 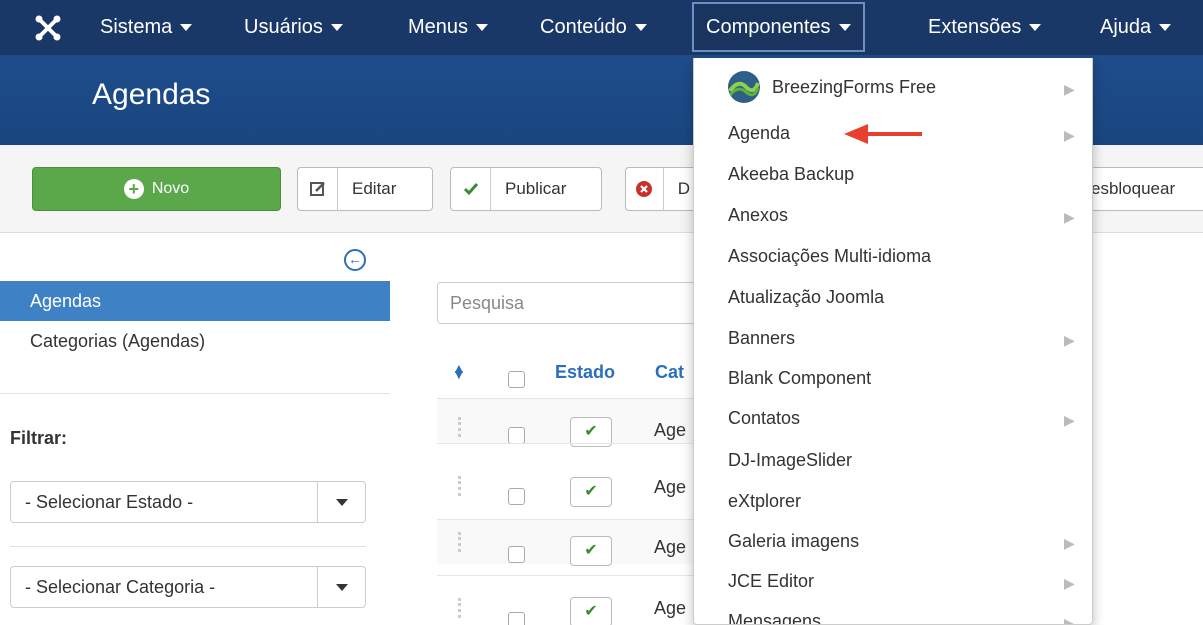 I want to click on nav-label: Ajuda, so click(x=1126, y=27).